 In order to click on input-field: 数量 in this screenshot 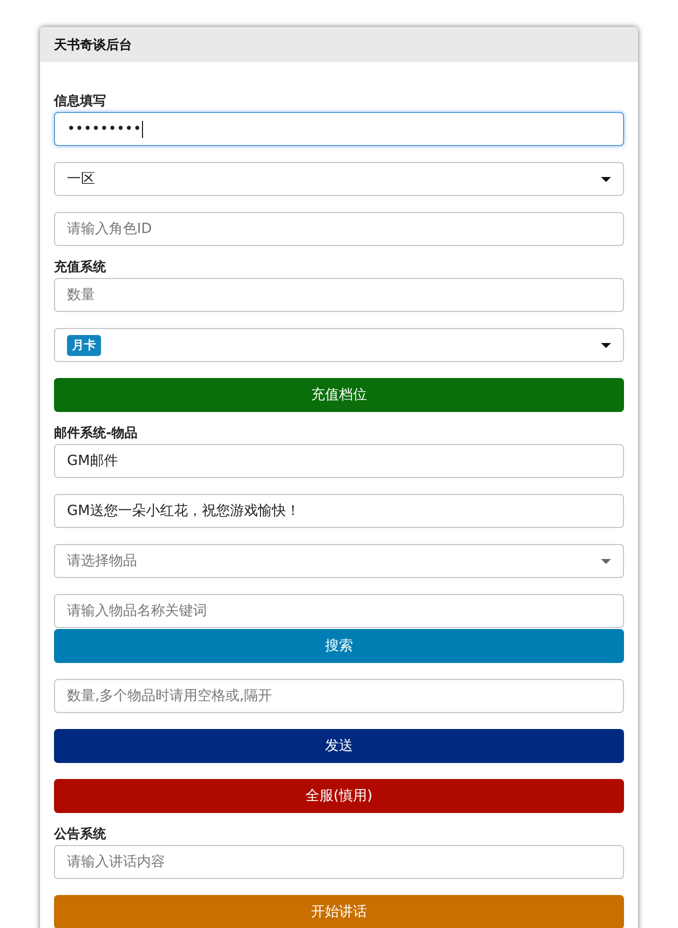, I will do `click(339, 295)`.